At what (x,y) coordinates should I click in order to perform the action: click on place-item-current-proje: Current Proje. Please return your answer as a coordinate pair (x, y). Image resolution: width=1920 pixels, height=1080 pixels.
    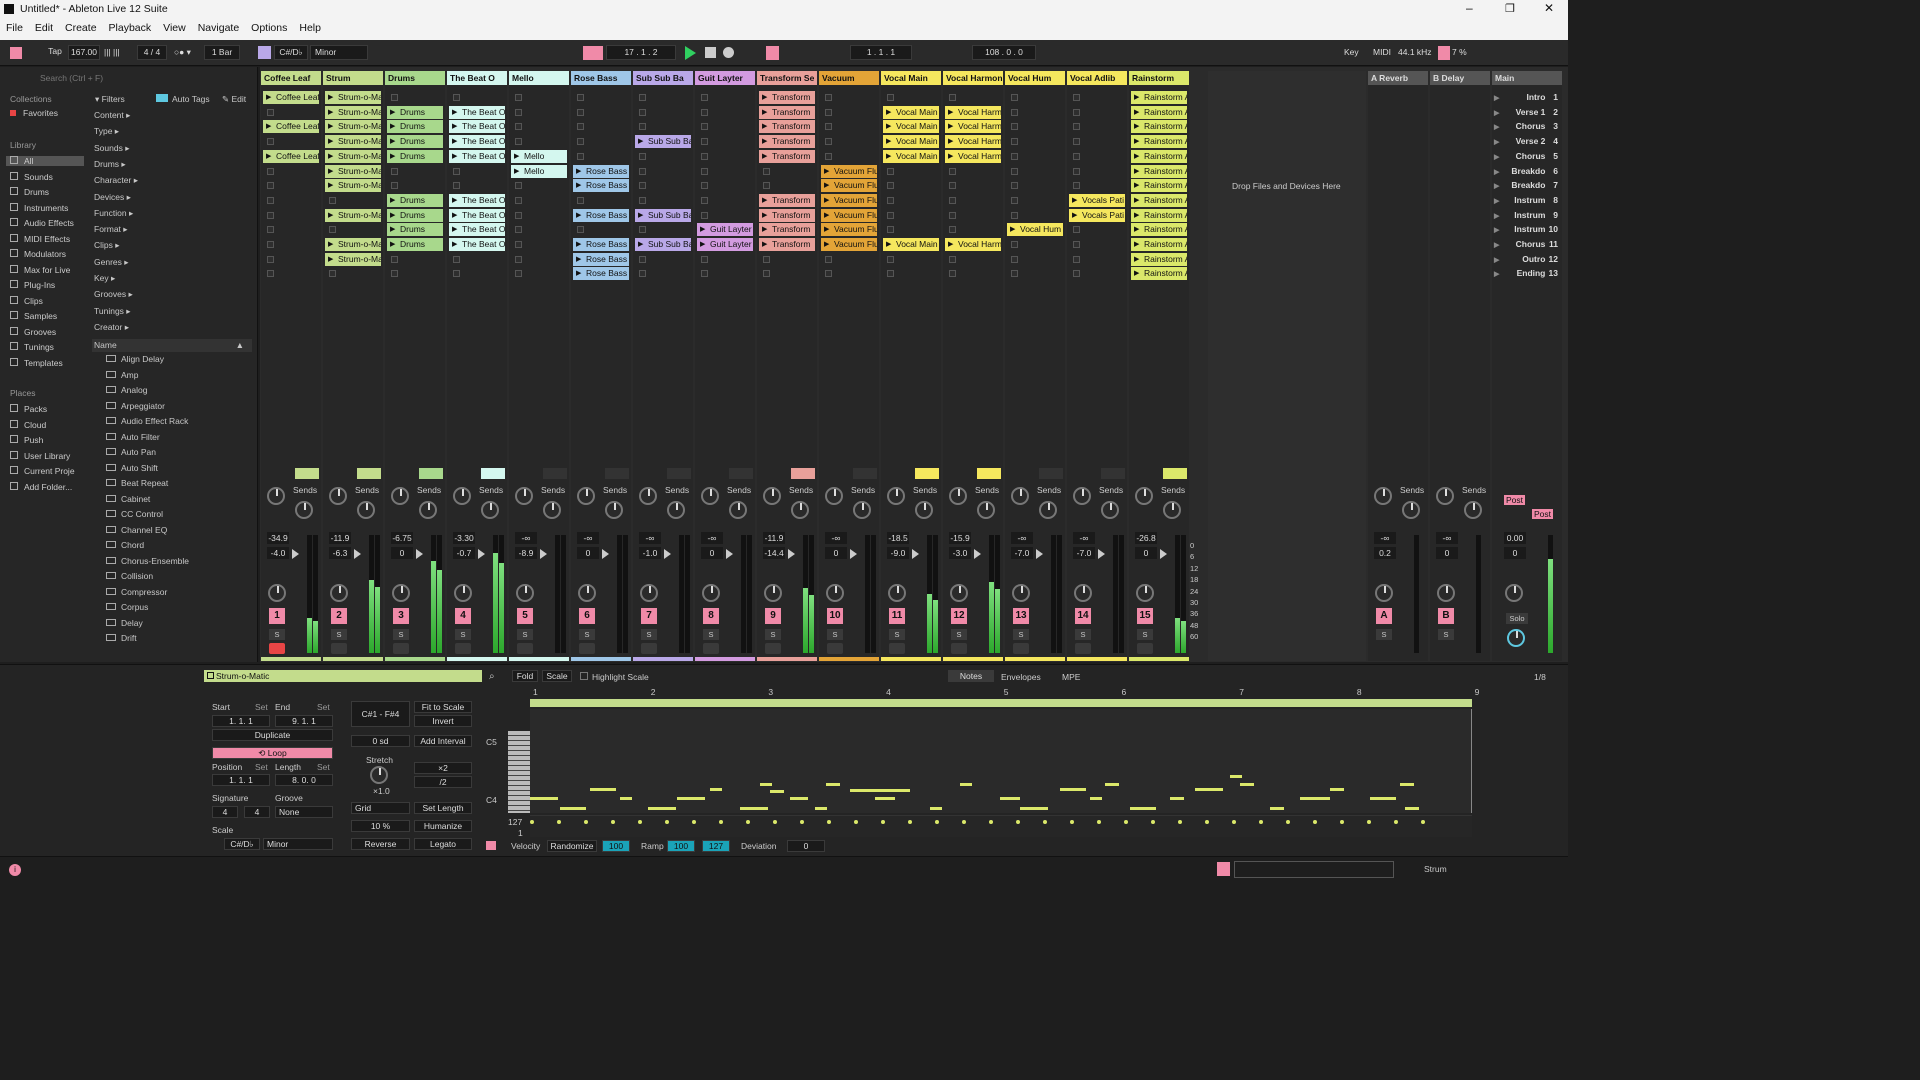
    Looking at the image, I should click on (42, 471).